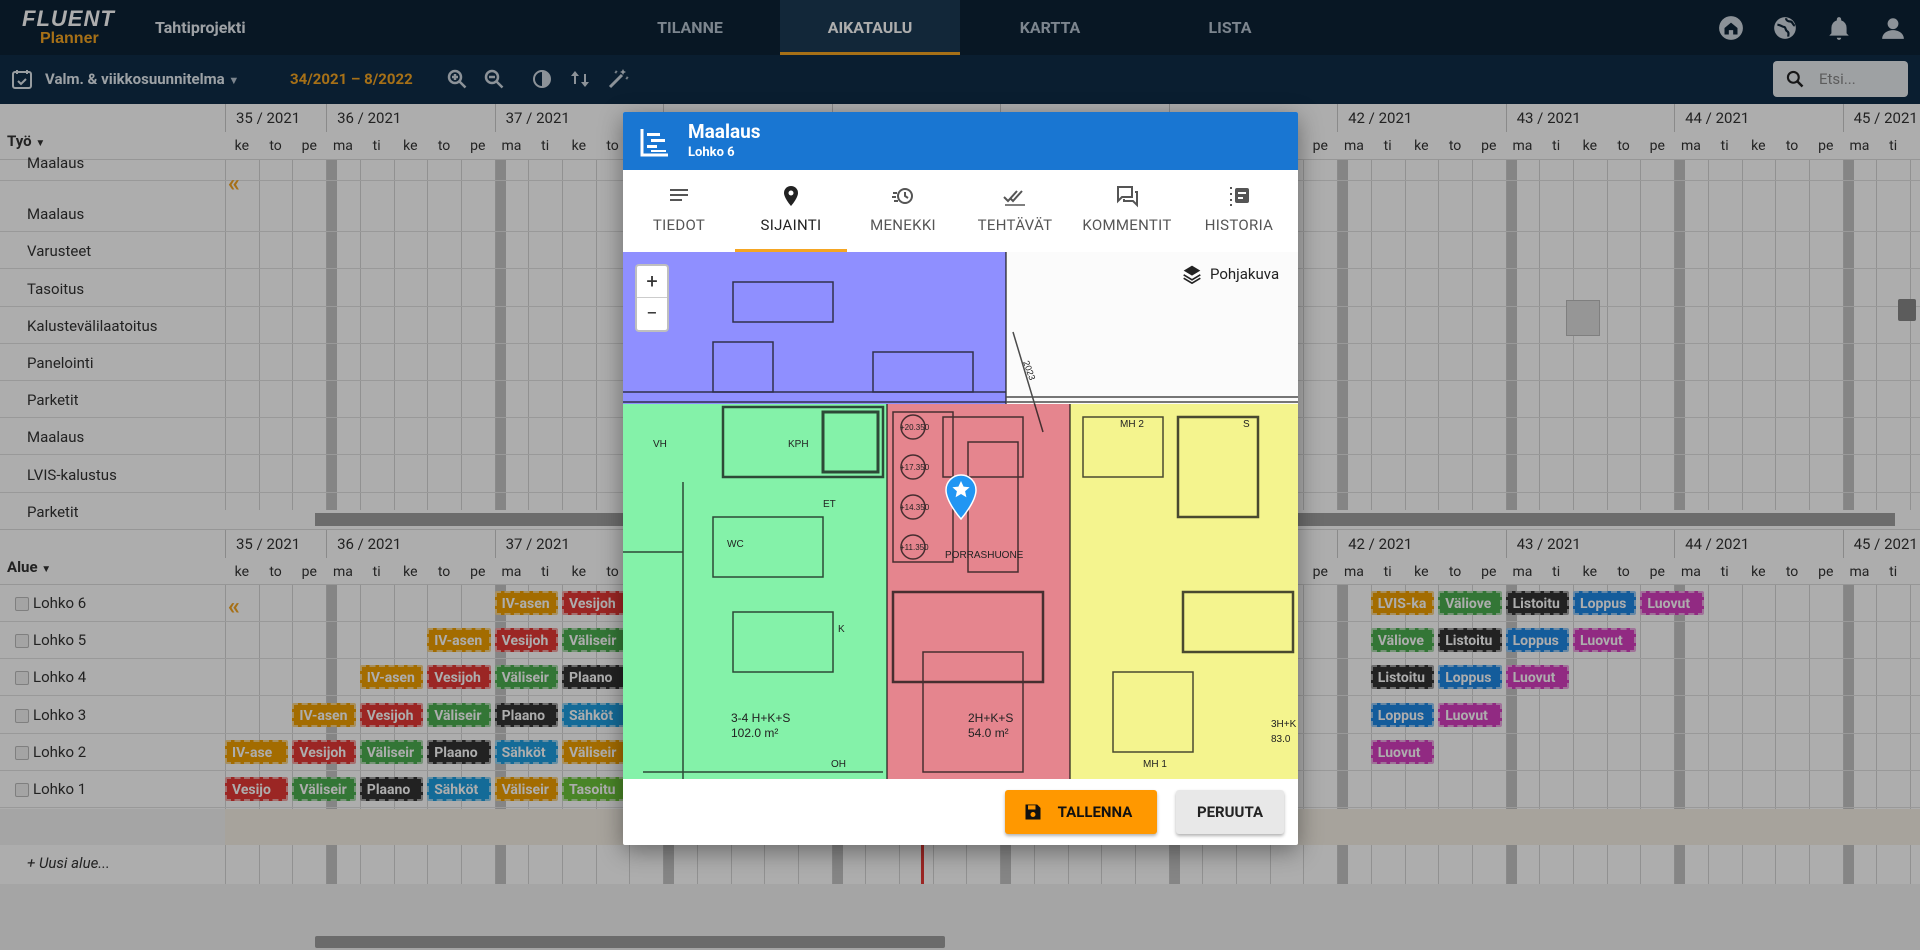  What do you see at coordinates (1155, 764) in the screenshot?
I see `room-label-mh1: MH 1` at bounding box center [1155, 764].